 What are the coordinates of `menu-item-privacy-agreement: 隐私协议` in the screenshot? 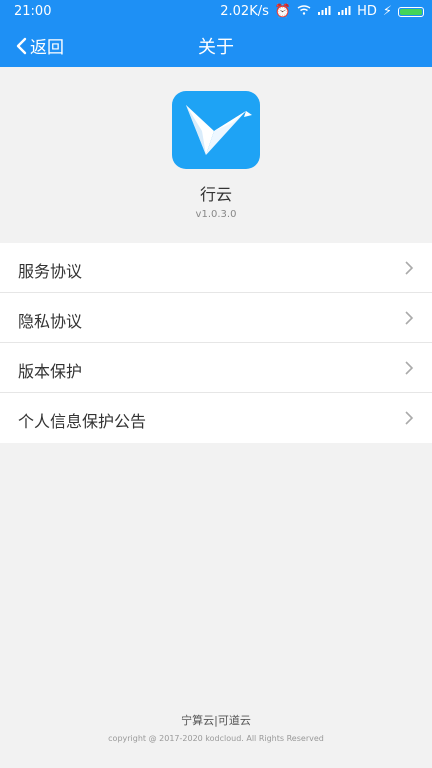 It's located at (216, 318).